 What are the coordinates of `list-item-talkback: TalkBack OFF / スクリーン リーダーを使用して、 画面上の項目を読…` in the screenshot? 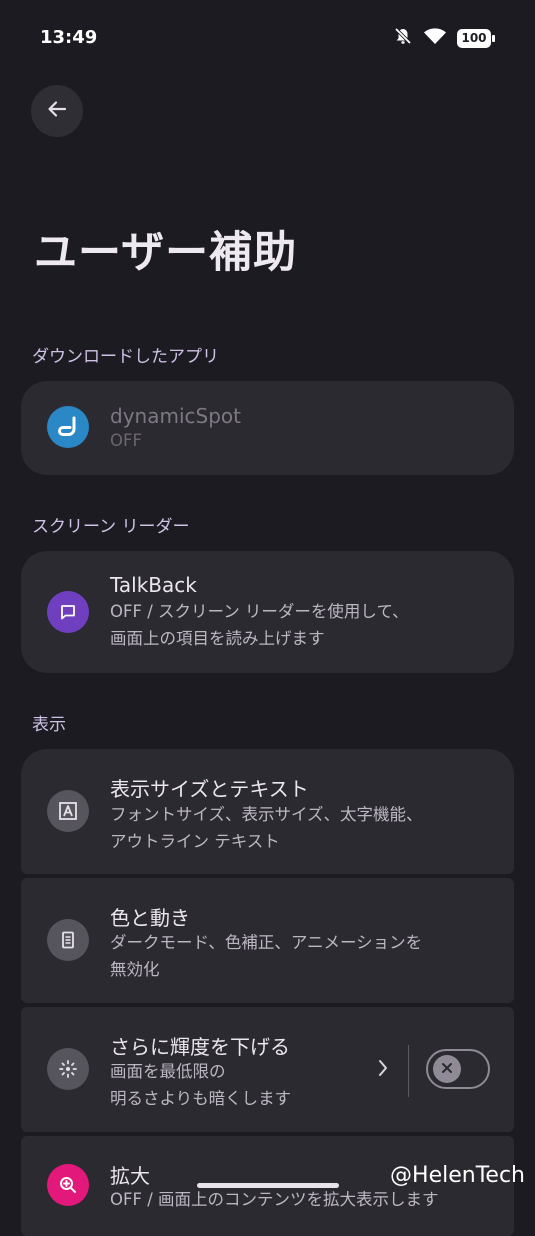 It's located at (267, 612).